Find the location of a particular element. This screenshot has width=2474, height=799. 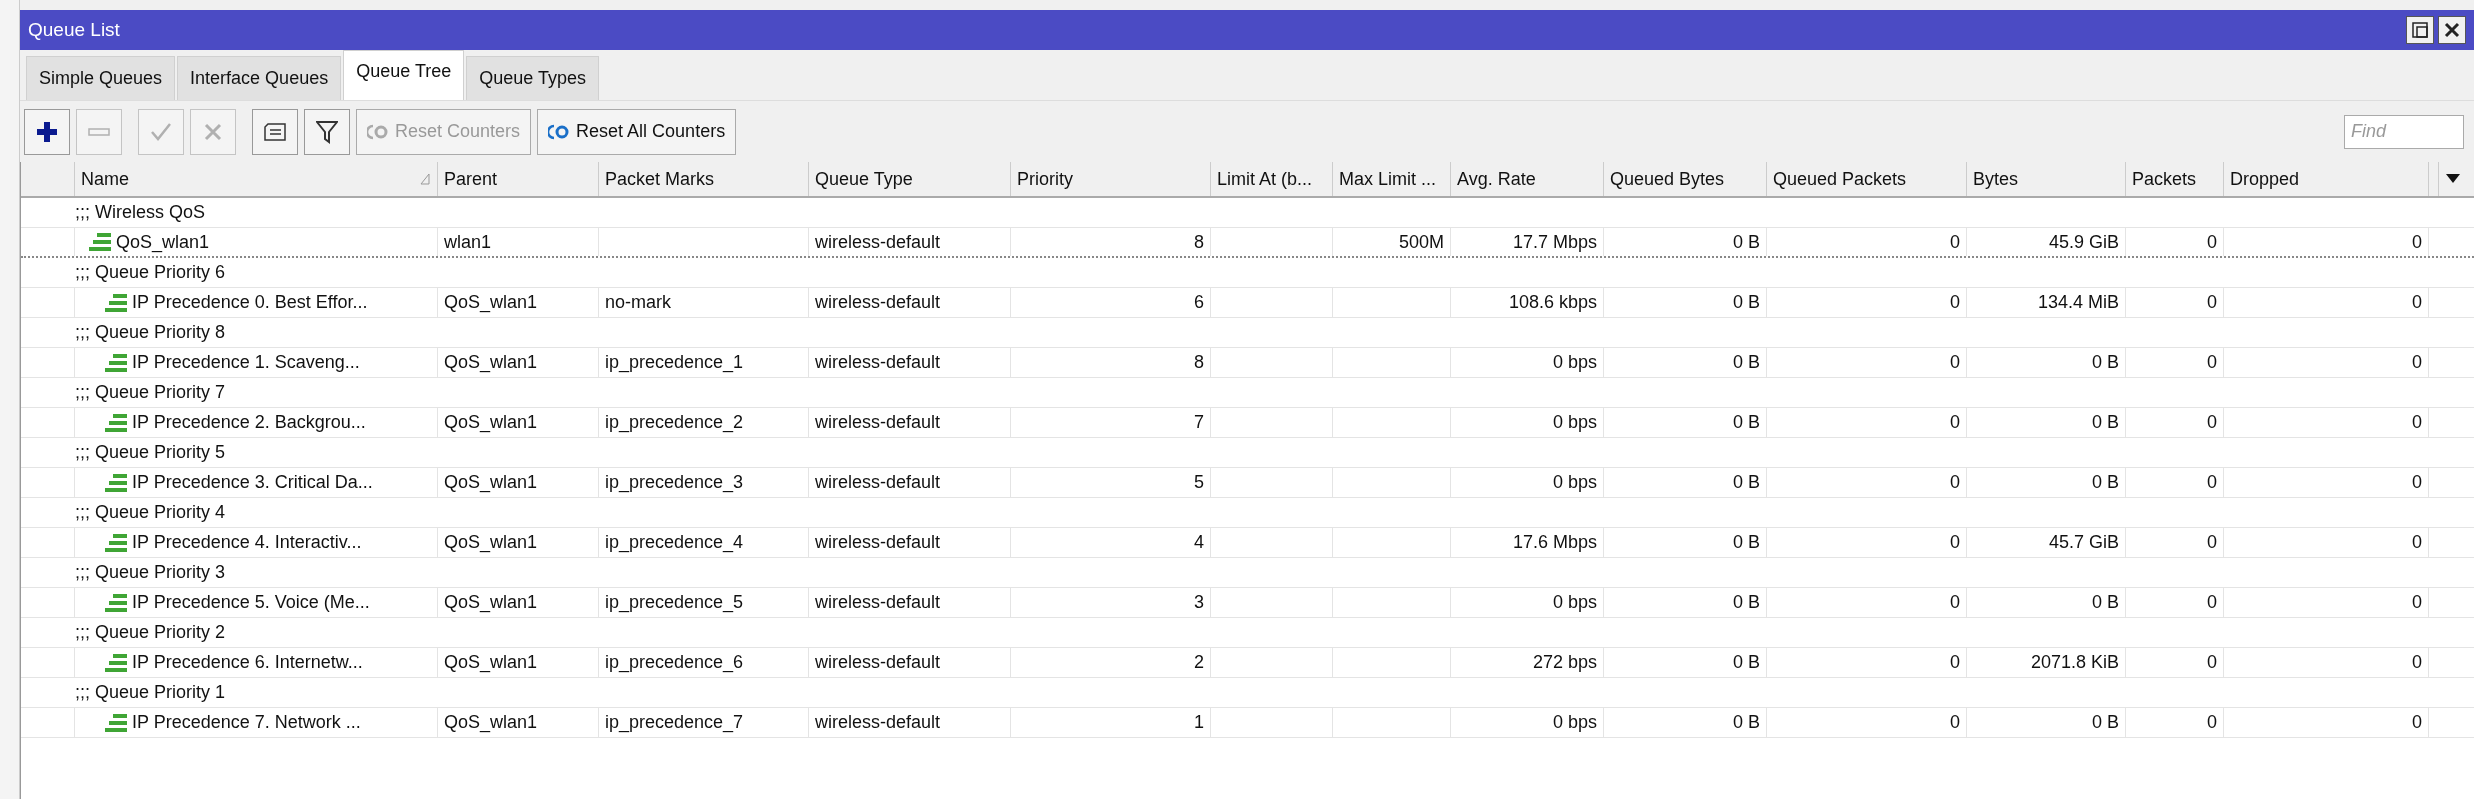

filter-icon is located at coordinates (327, 131).